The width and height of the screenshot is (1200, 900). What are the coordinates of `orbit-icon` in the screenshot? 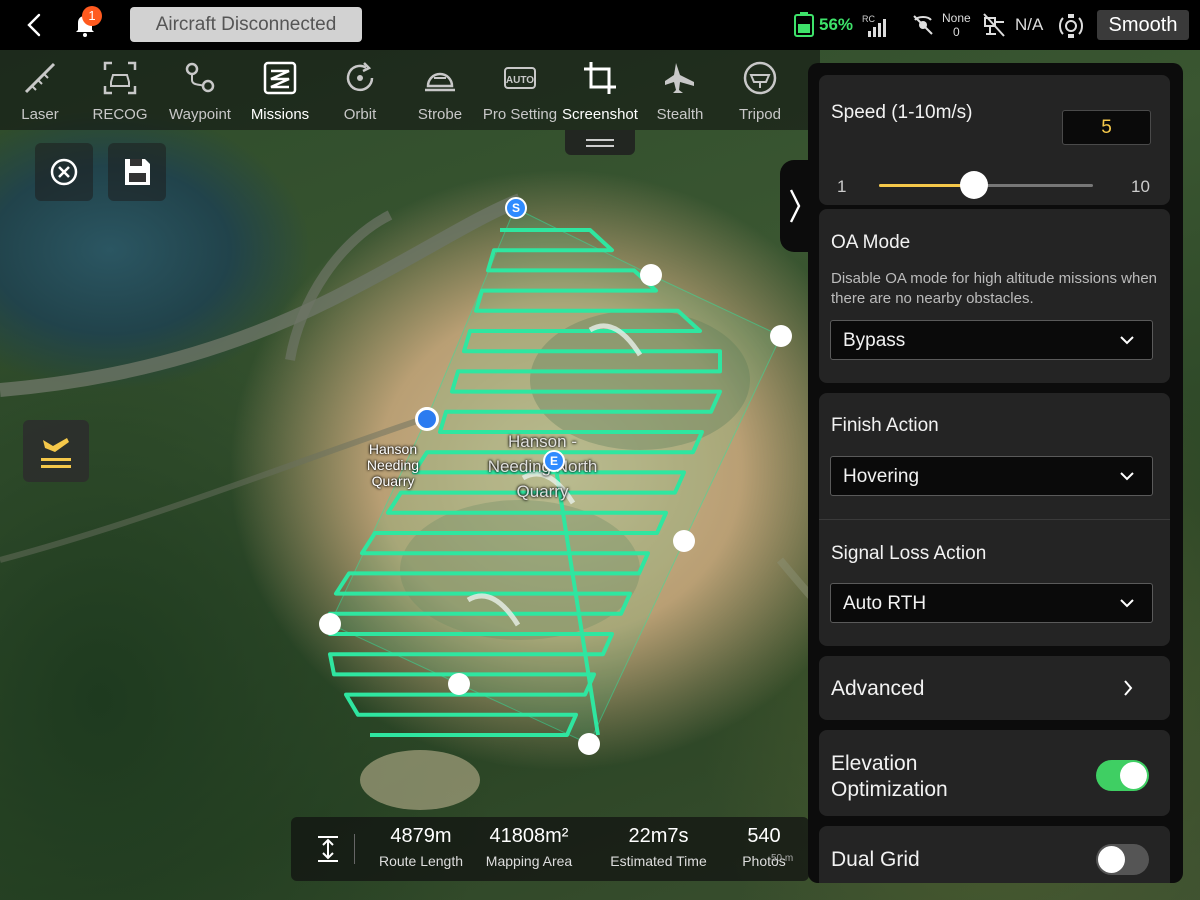 It's located at (360, 77).